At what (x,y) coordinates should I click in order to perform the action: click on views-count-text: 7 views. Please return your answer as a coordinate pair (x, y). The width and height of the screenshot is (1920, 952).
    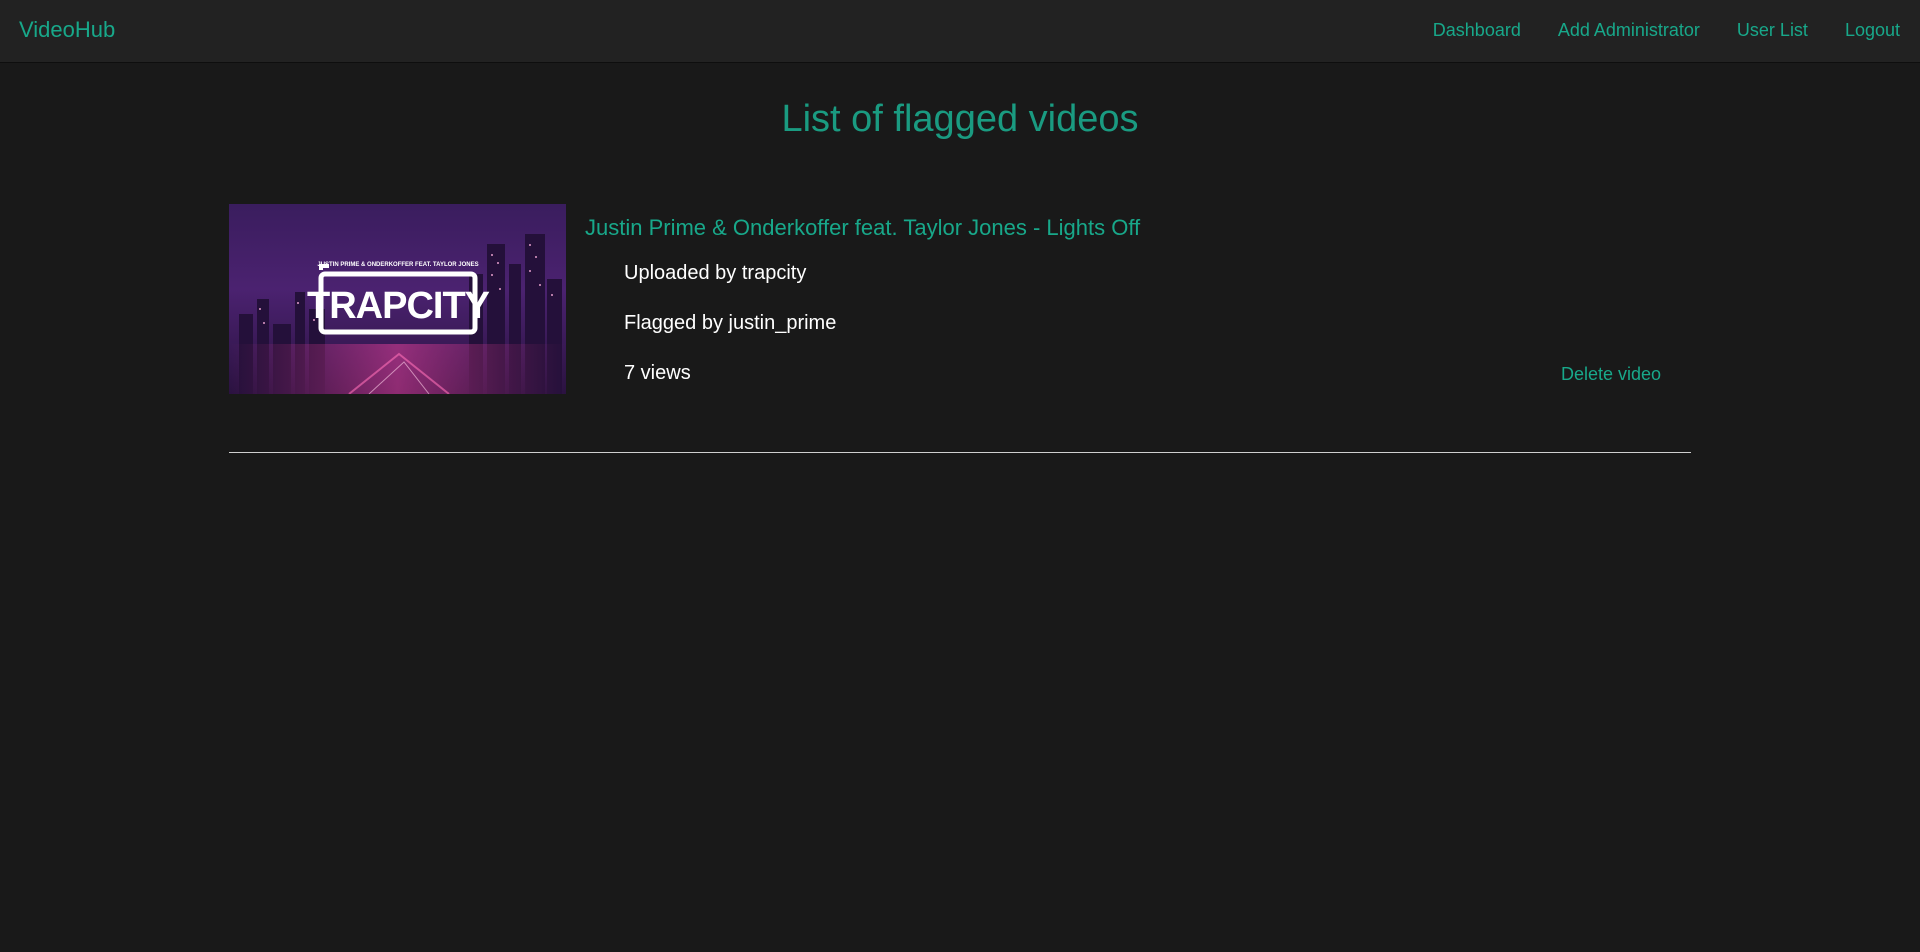
    Looking at the image, I should click on (657, 373).